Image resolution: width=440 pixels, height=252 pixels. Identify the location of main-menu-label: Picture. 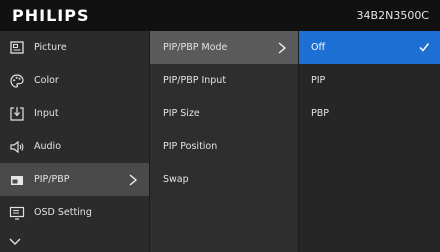
(50, 47).